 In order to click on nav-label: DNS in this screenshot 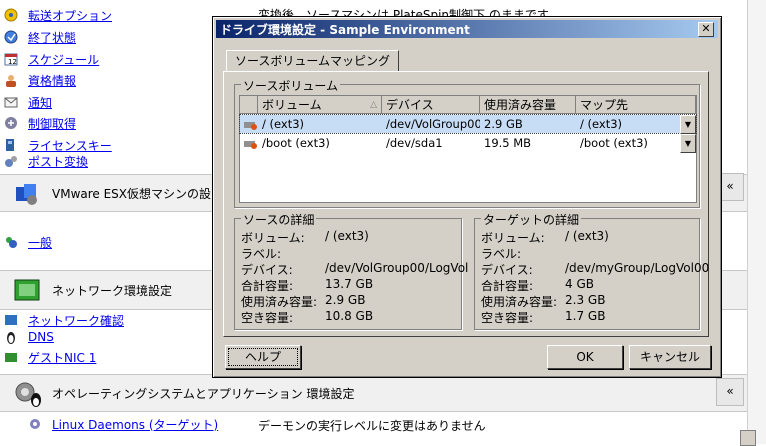, I will do `click(41, 337)`.